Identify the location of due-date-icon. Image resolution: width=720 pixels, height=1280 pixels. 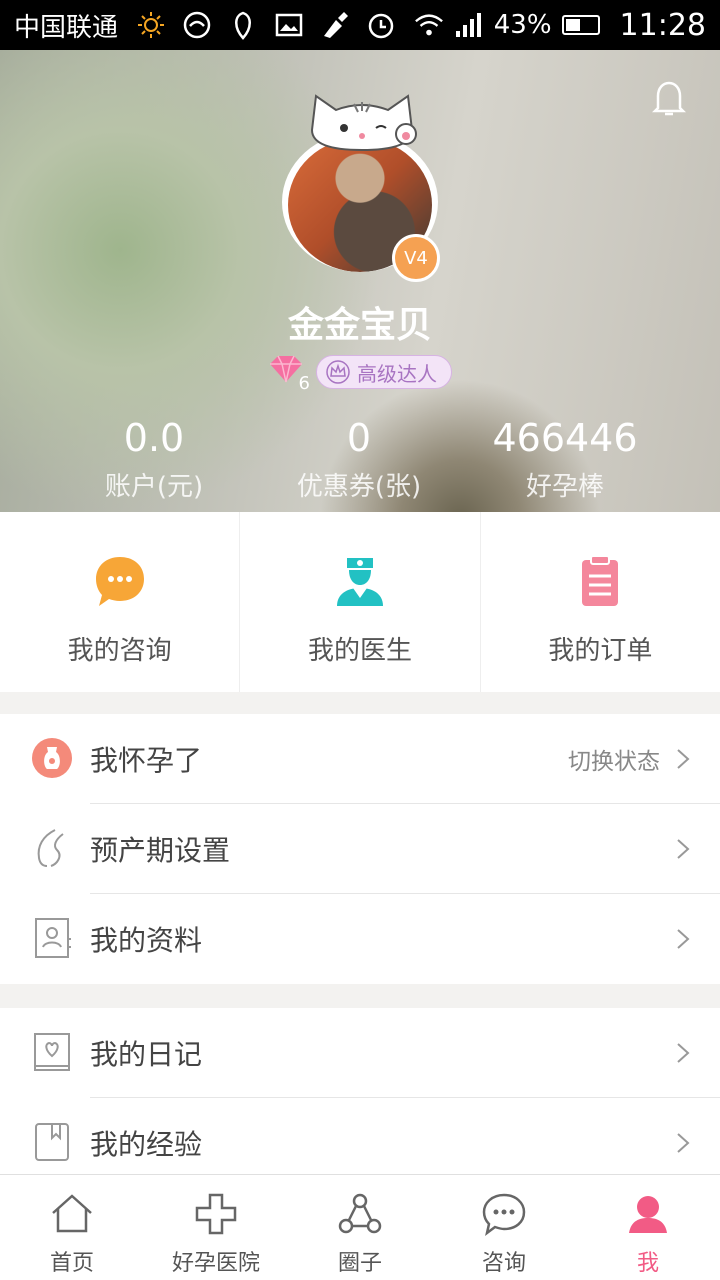
(52, 848).